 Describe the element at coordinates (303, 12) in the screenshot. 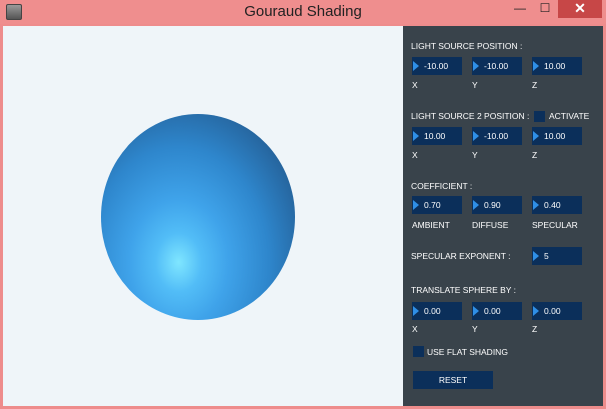

I see `title-bar: Gouraud Shading — ☐ ✕` at that location.